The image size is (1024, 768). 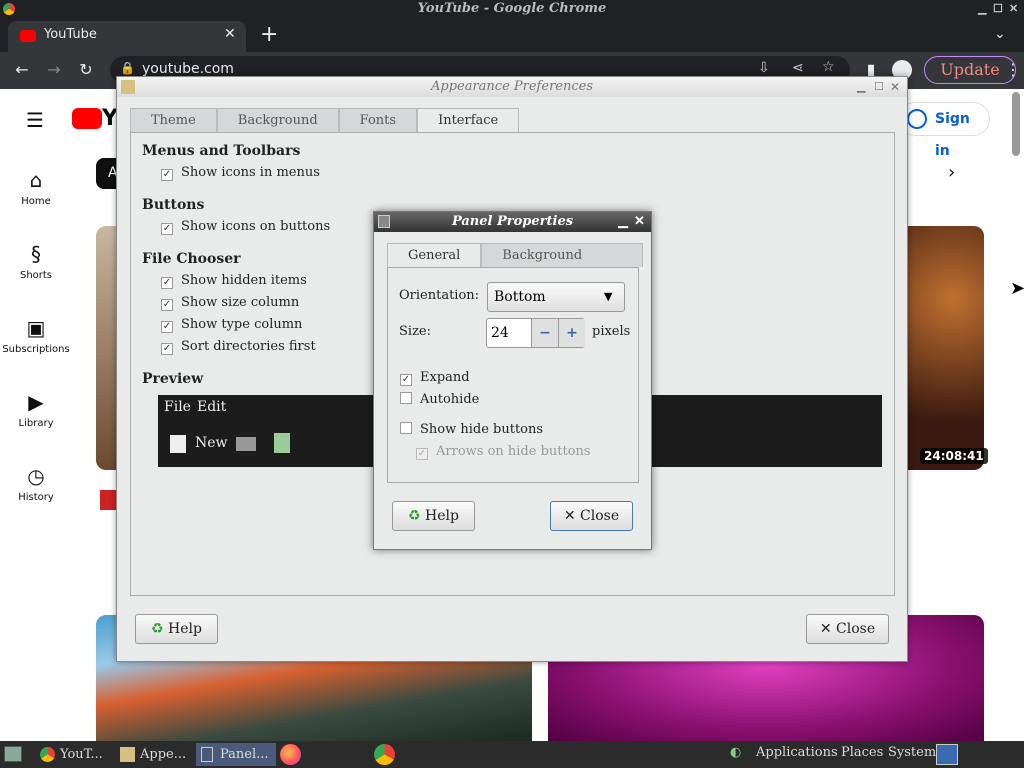 What do you see at coordinates (434, 255) in the screenshot?
I see `tab-general: General` at bounding box center [434, 255].